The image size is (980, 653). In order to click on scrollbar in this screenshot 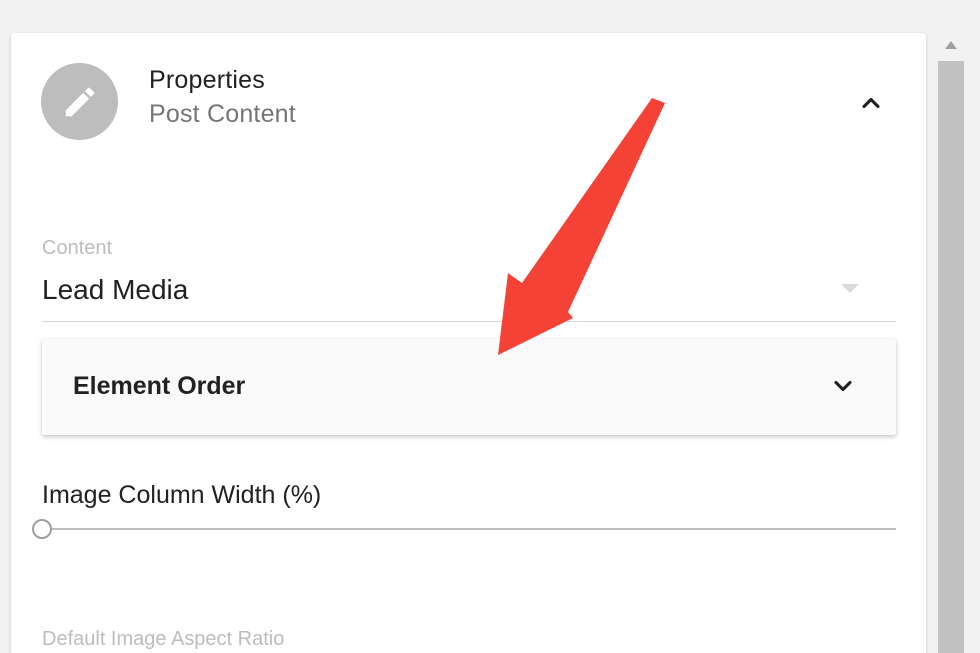, I will do `click(951, 343)`.